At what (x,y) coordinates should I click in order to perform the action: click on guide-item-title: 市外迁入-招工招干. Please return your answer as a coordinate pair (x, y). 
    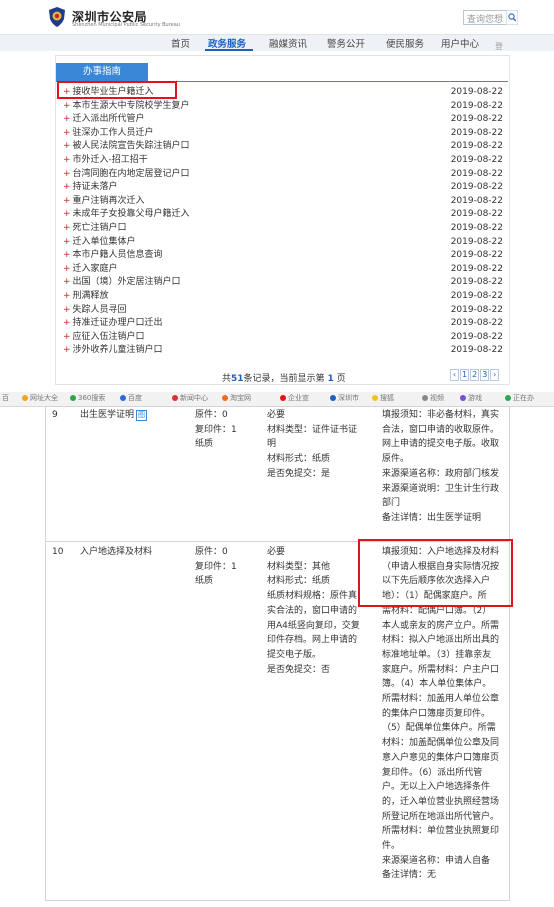
    Looking at the image, I should click on (110, 160).